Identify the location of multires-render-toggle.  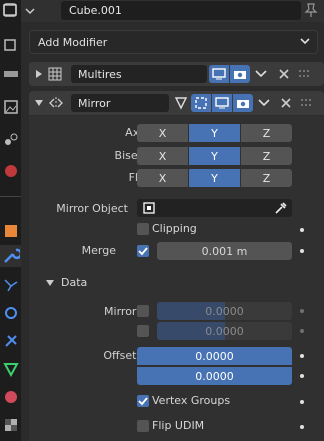
(240, 74).